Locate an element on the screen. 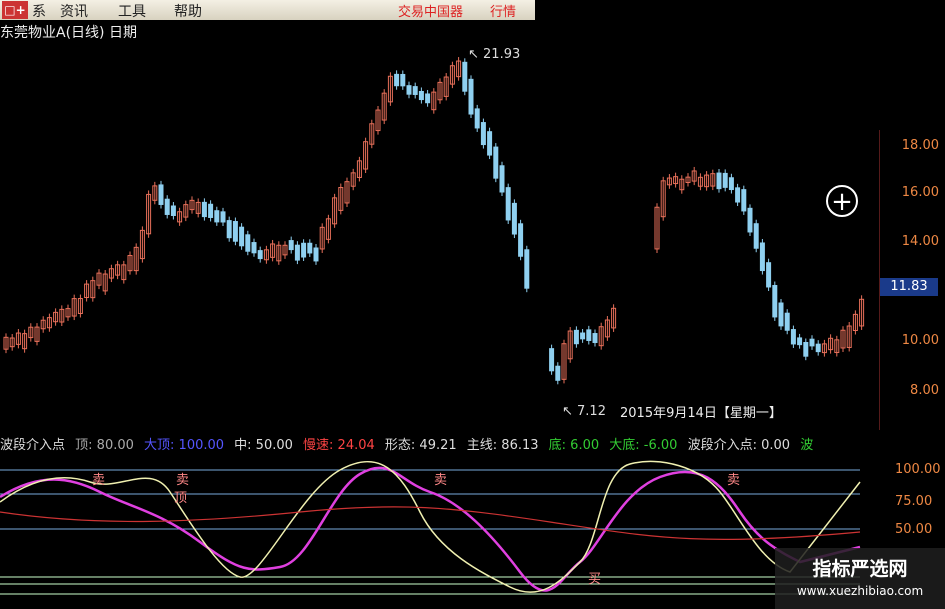  watermark: 指标严选网 www.xuezhibiao.com is located at coordinates (860, 578).